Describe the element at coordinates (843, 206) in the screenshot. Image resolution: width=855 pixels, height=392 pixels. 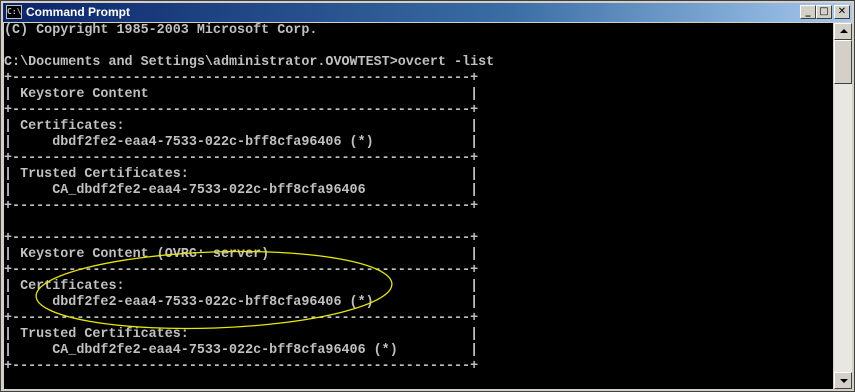
I see `vertical-scrollbar` at that location.